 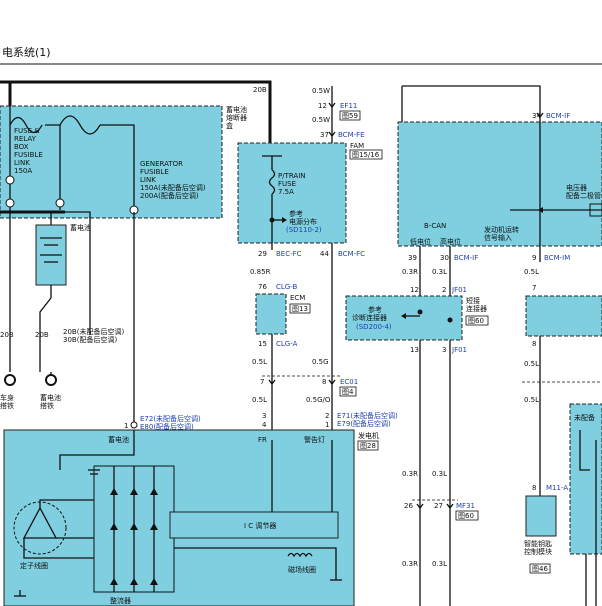 I want to click on fig-1516: 图15/16, so click(x=366, y=155).